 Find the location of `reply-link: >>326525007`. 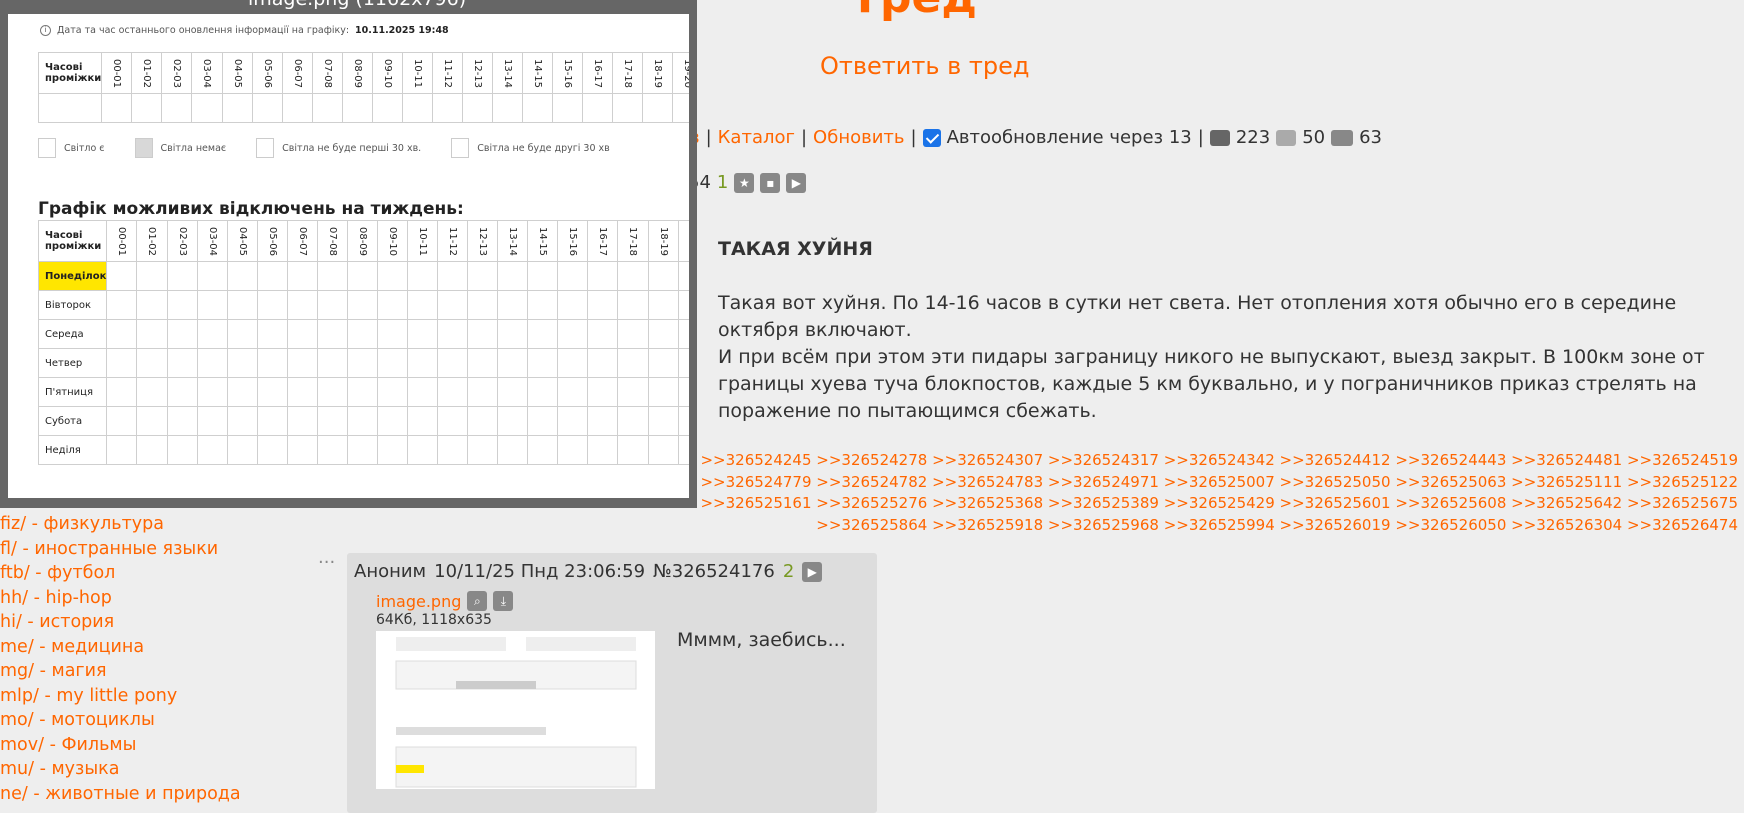

reply-link: >>326525007 is located at coordinates (1219, 482).